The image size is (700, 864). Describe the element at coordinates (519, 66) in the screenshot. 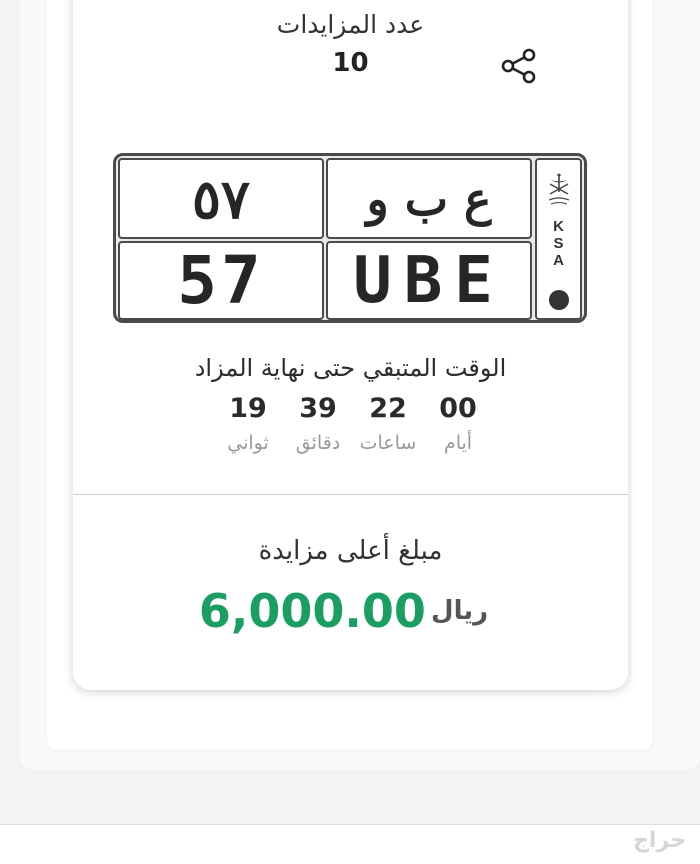

I see `share-icon` at that location.